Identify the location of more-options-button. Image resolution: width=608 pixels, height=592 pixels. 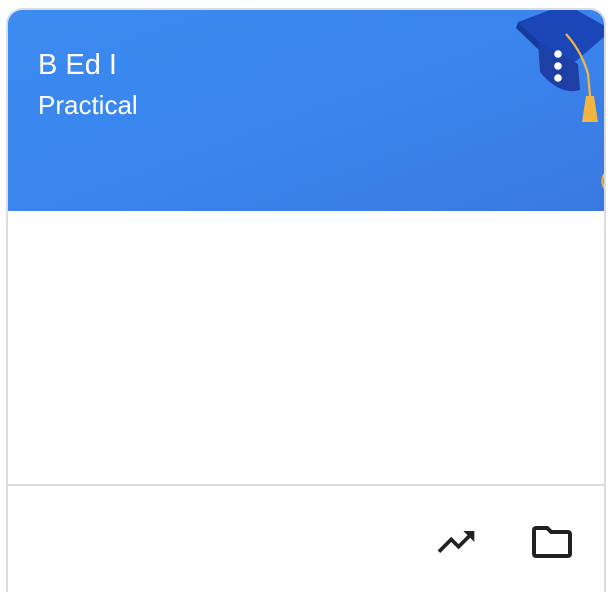
(558, 66).